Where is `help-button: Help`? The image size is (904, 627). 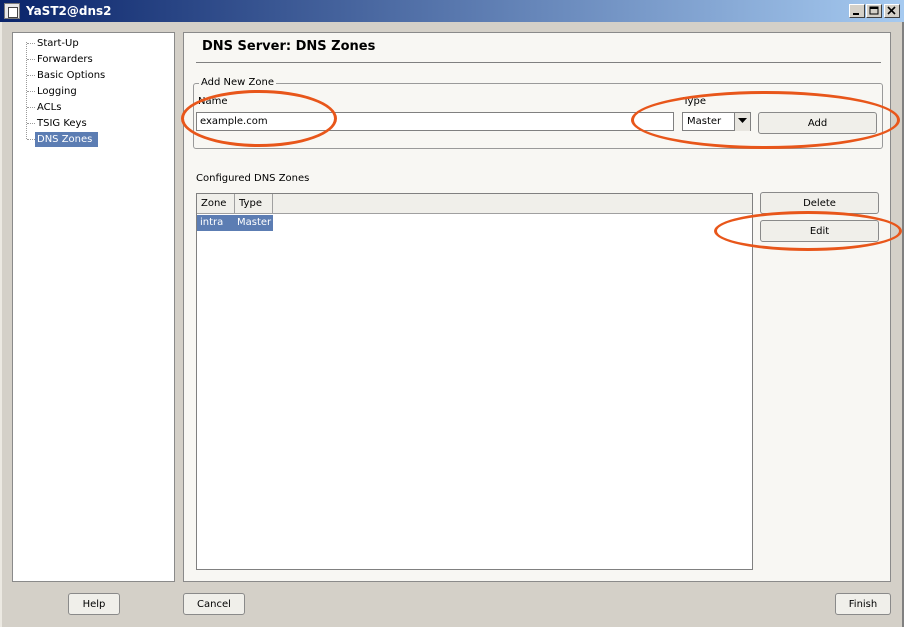
help-button: Help is located at coordinates (94, 604).